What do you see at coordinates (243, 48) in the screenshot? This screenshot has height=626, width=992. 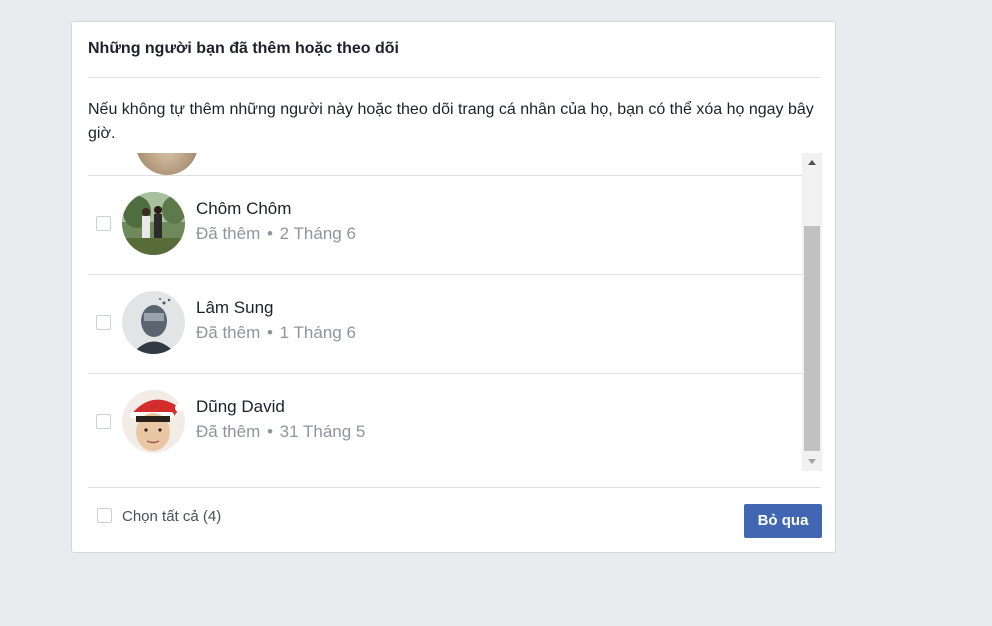 I see `dialog-title: Những người bạn đã thêm hoặc theo dõi` at bounding box center [243, 48].